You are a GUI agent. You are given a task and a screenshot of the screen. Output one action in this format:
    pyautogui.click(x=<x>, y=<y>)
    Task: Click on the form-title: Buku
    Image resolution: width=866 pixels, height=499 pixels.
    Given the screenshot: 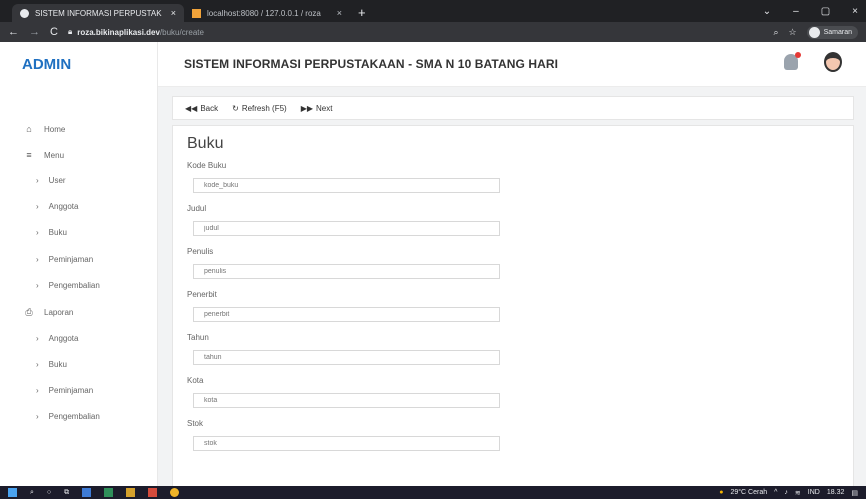 What is the action you would take?
    pyautogui.click(x=205, y=143)
    